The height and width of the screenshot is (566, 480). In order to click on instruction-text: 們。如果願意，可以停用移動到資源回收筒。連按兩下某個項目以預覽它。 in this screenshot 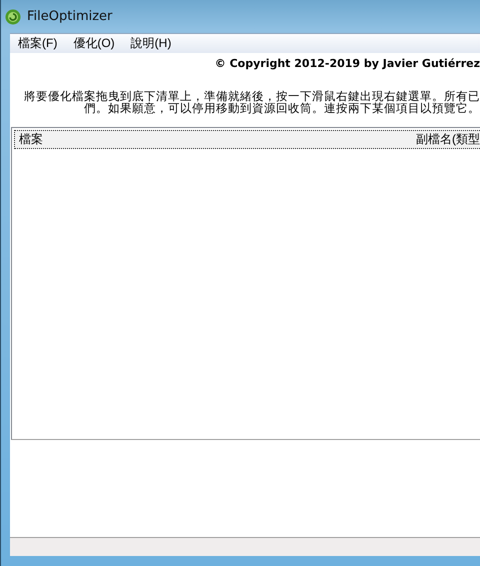, I will do `click(282, 109)`.